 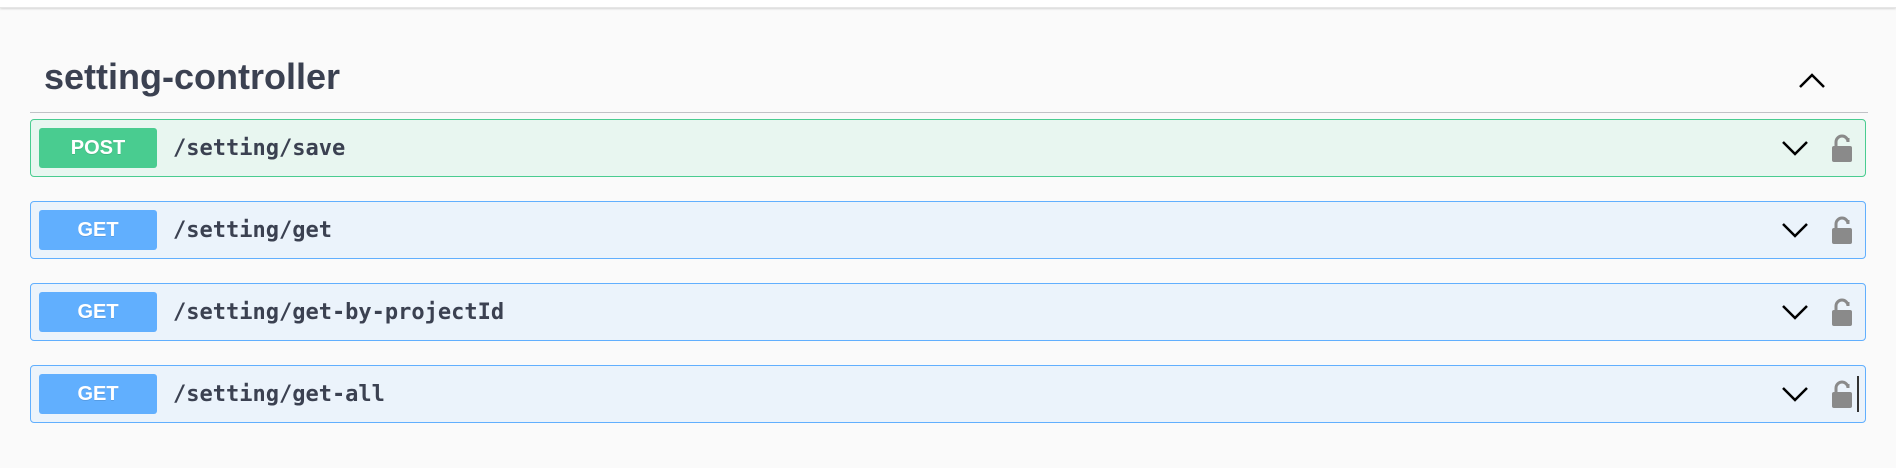 What do you see at coordinates (279, 394) in the screenshot?
I see `operation-path: /setting/get-all` at bounding box center [279, 394].